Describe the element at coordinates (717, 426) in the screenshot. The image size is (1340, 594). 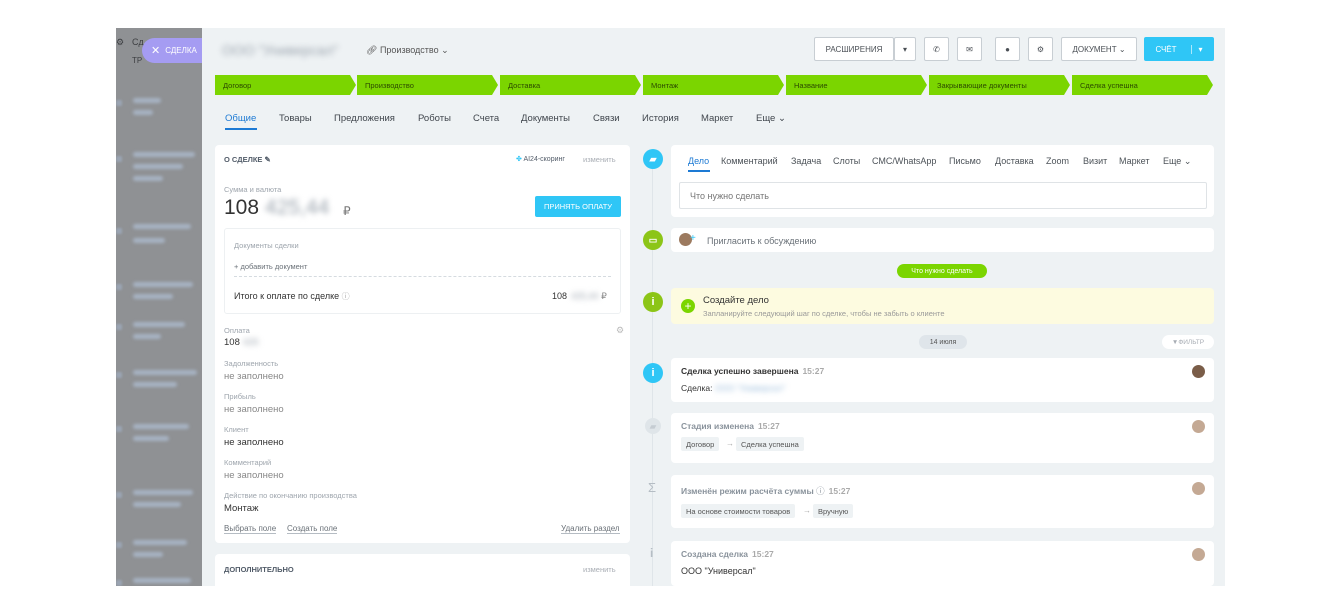
I see `event-title-text: Стадия изменена` at that location.